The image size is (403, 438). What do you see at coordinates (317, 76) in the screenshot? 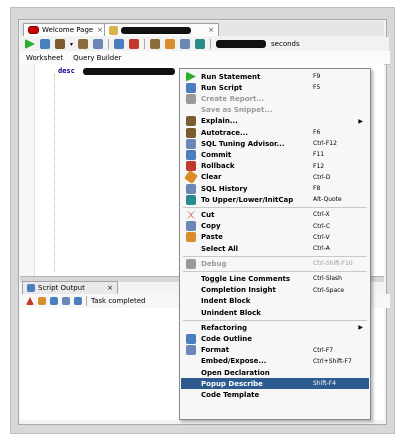
I see `menu-item-shortcut: F9` at bounding box center [317, 76].